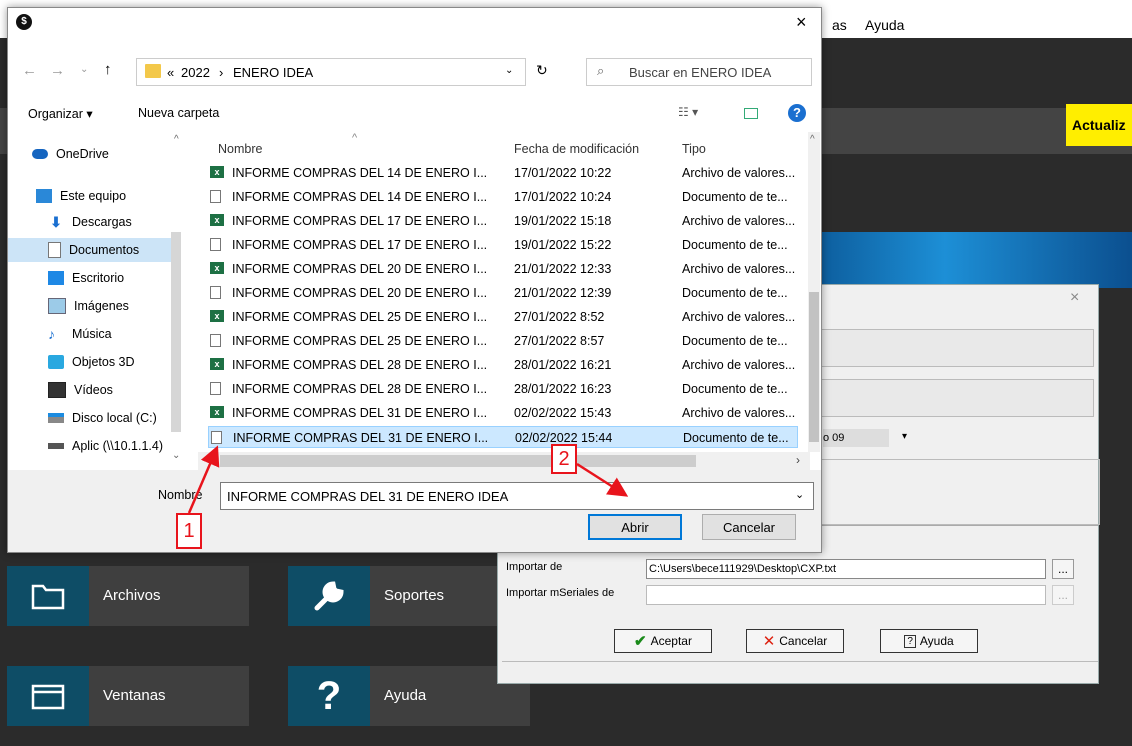  Describe the element at coordinates (602, 479) in the screenshot. I see `arrow-two` at that location.